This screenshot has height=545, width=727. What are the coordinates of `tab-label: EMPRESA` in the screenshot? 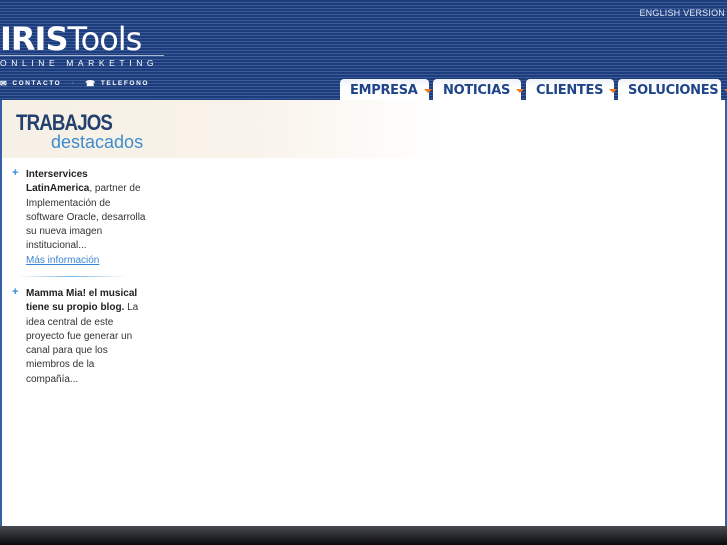 It's located at (384, 90).